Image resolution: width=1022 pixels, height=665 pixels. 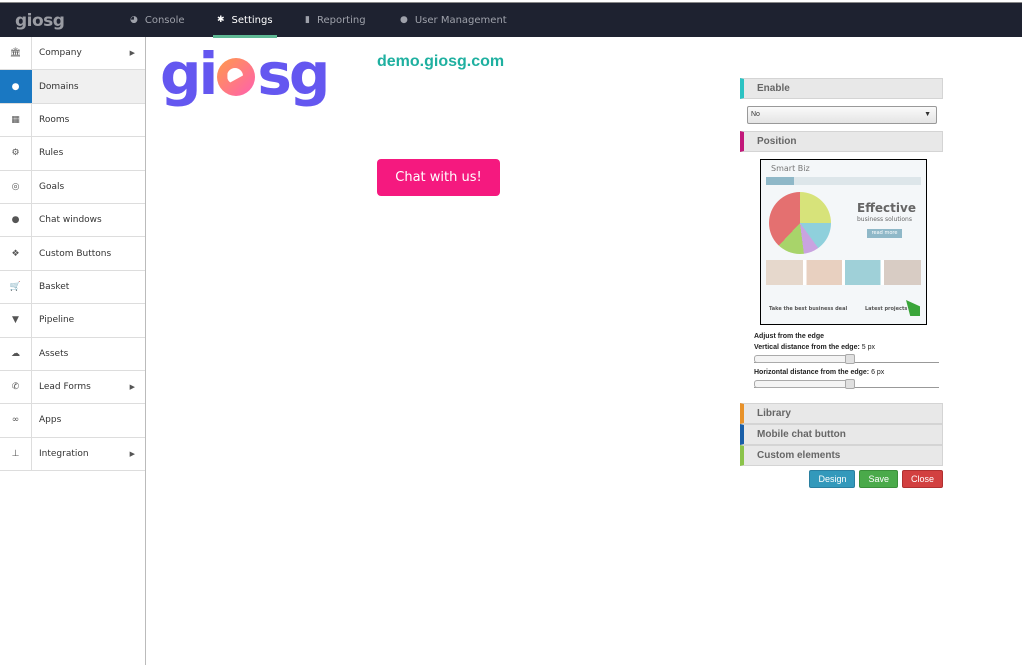 What do you see at coordinates (927, 114) in the screenshot?
I see `caret-down-icon: ▼` at bounding box center [927, 114].